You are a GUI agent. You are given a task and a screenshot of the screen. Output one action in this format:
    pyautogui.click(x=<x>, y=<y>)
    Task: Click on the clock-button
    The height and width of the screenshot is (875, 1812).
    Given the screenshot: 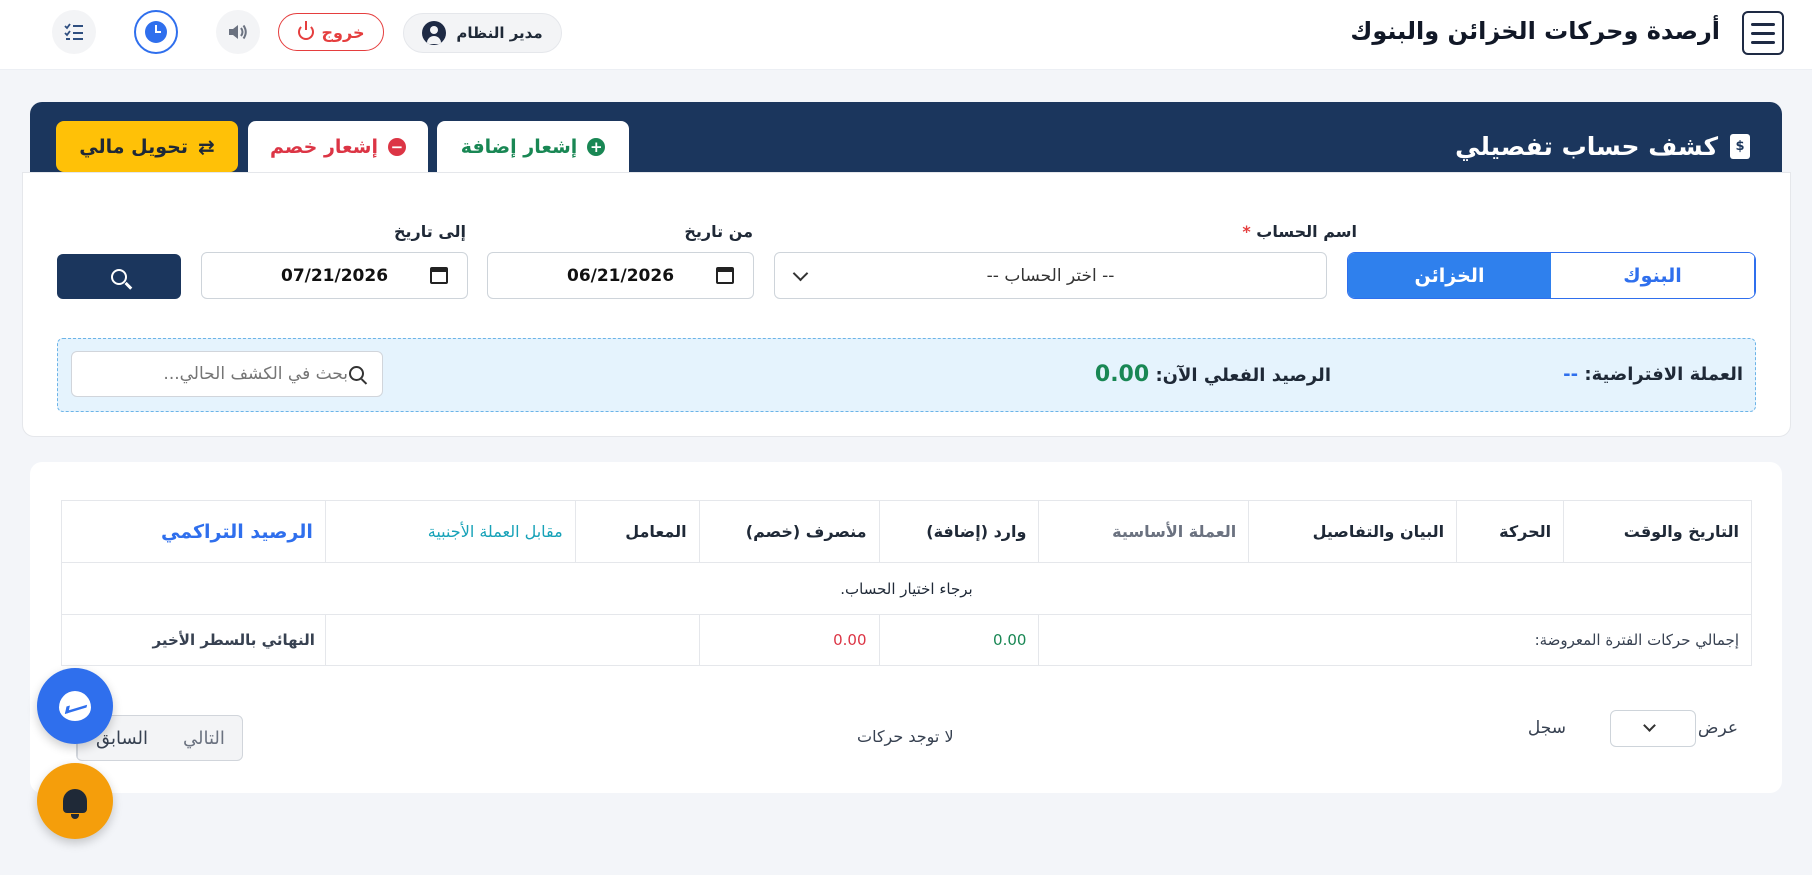 What is the action you would take?
    pyautogui.click(x=156, y=32)
    